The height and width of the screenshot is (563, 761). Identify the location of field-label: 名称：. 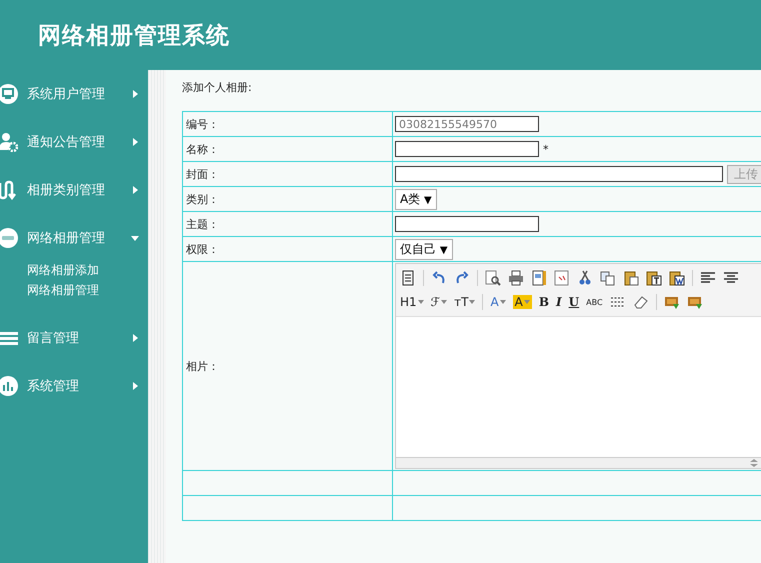
(202, 149).